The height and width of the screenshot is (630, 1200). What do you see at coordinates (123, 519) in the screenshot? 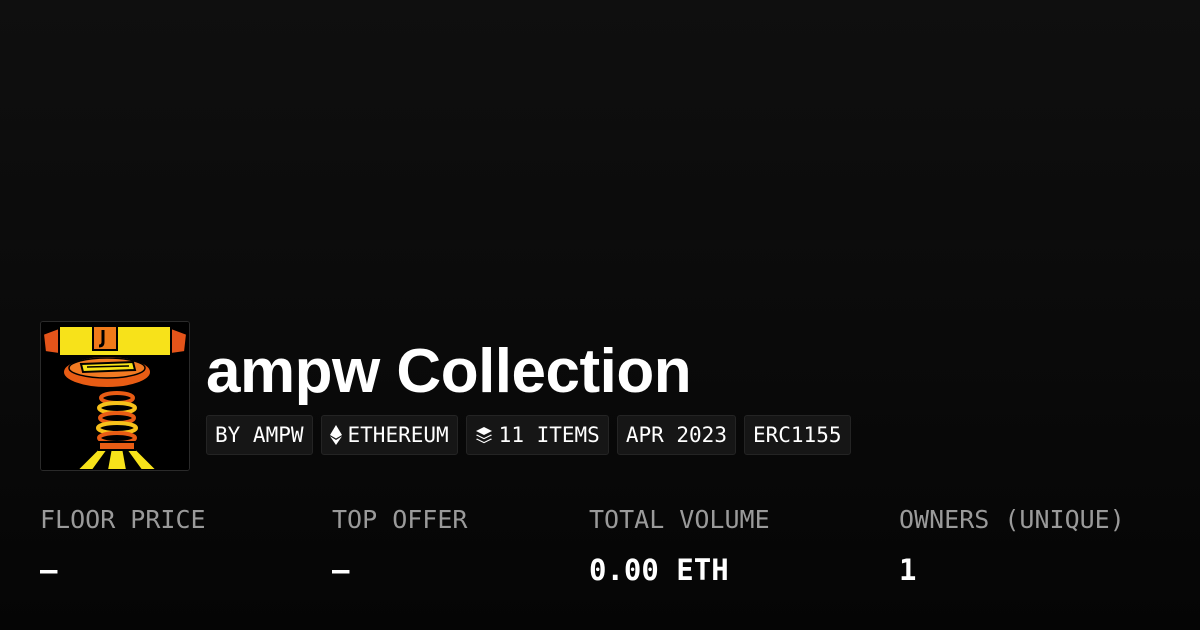
I see `floor-price-label: FLOOR PRICE` at bounding box center [123, 519].